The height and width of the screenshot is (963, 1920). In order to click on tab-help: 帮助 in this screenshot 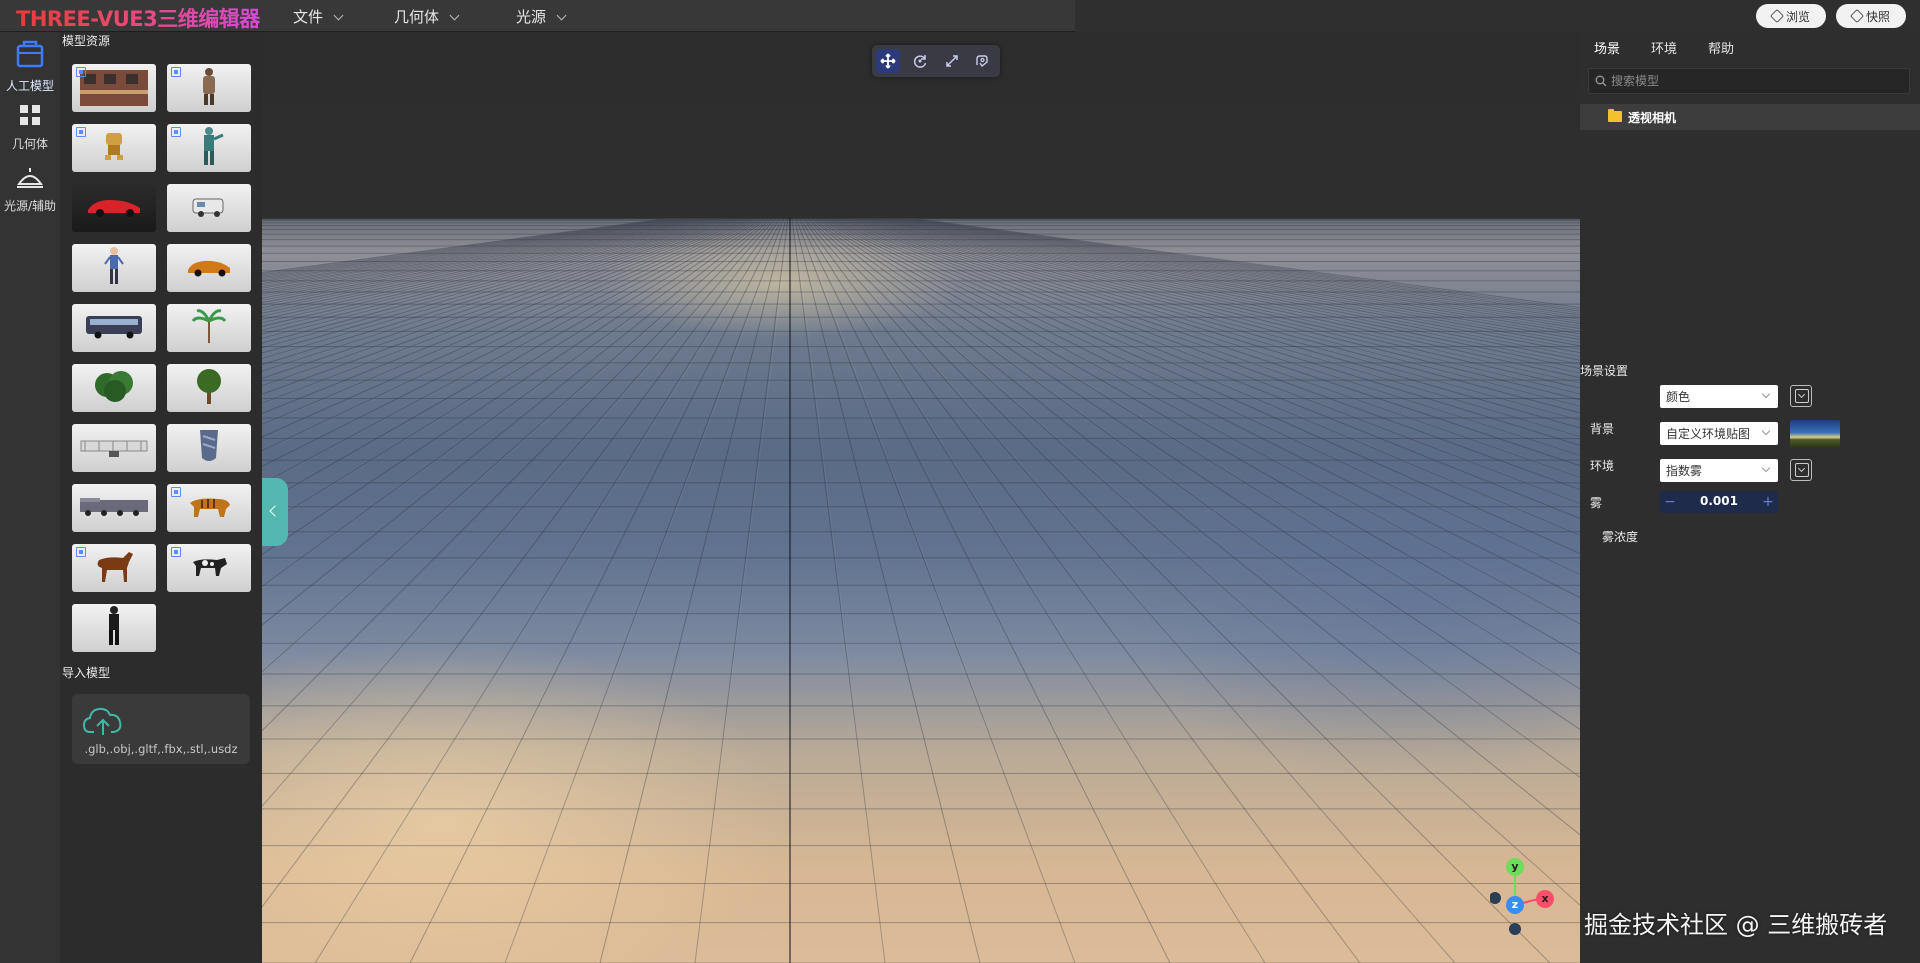, I will do `click(1721, 47)`.